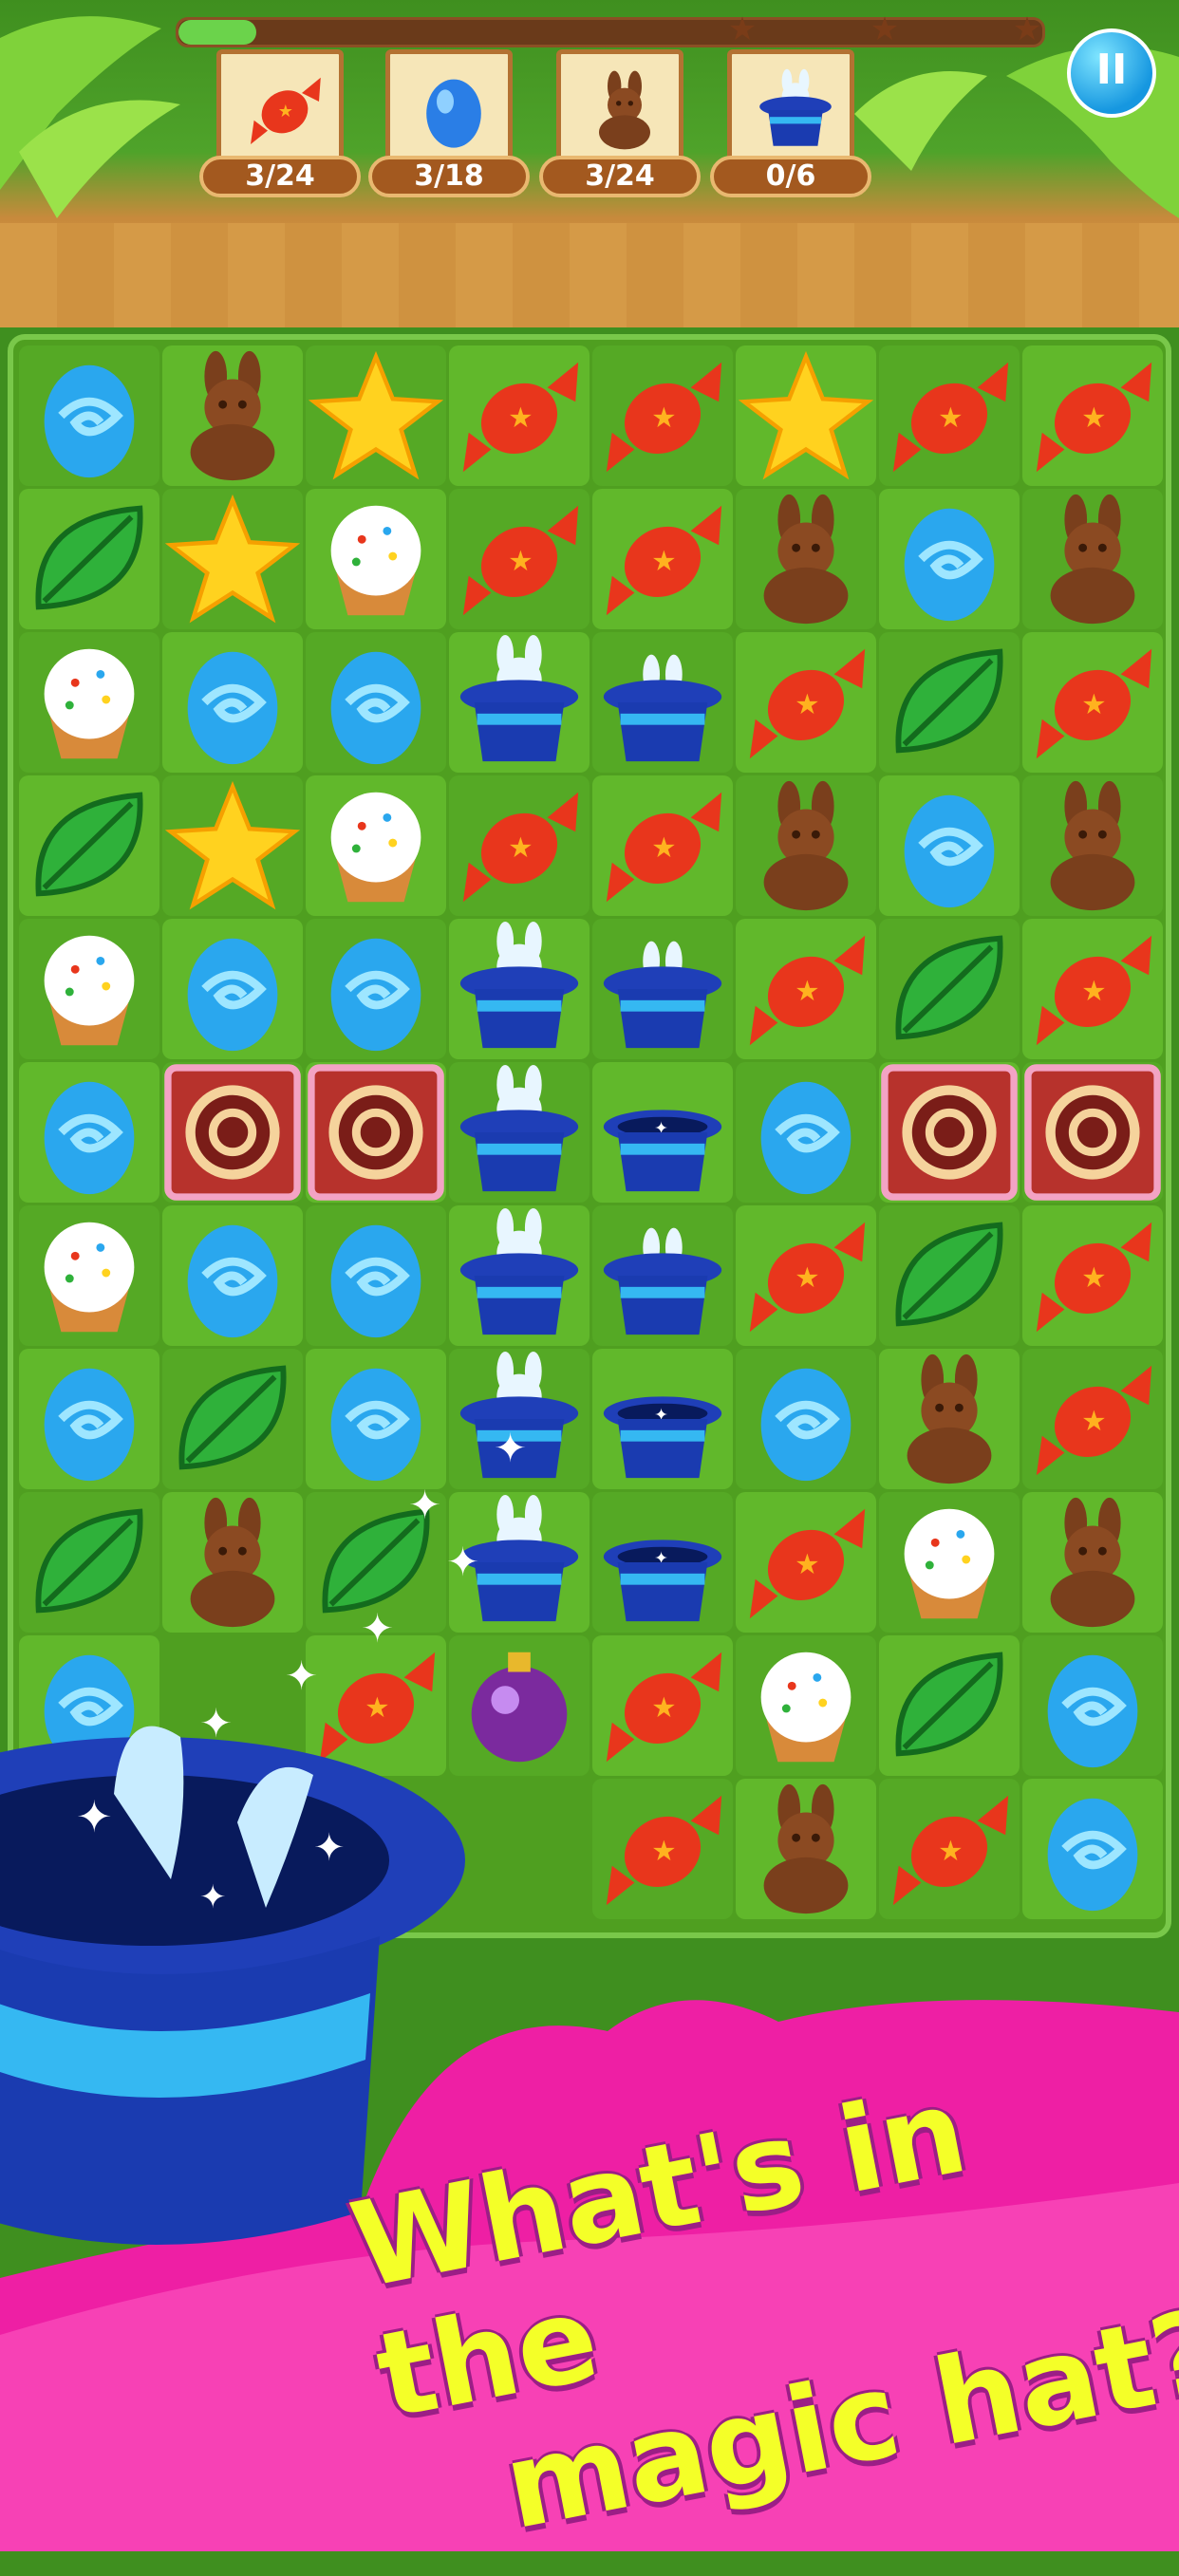 This screenshot has width=1179, height=2576. I want to click on level-progress-bar: ★ ★ ★, so click(610, 29).